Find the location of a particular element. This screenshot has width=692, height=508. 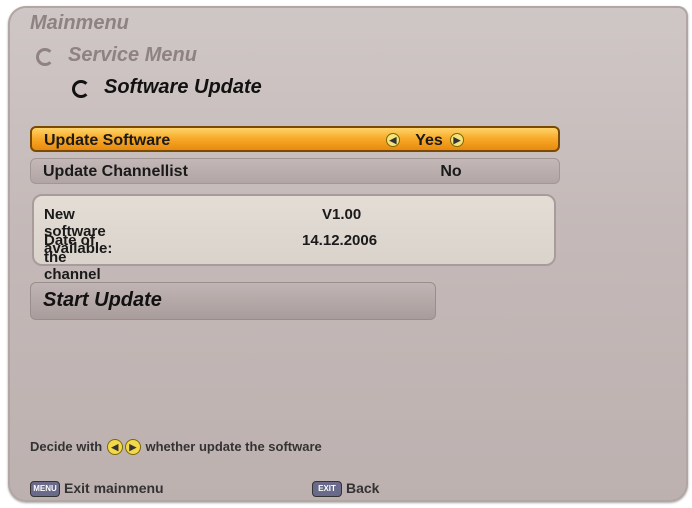

menu-item-label: Update Channellist is located at coordinates (115, 171).